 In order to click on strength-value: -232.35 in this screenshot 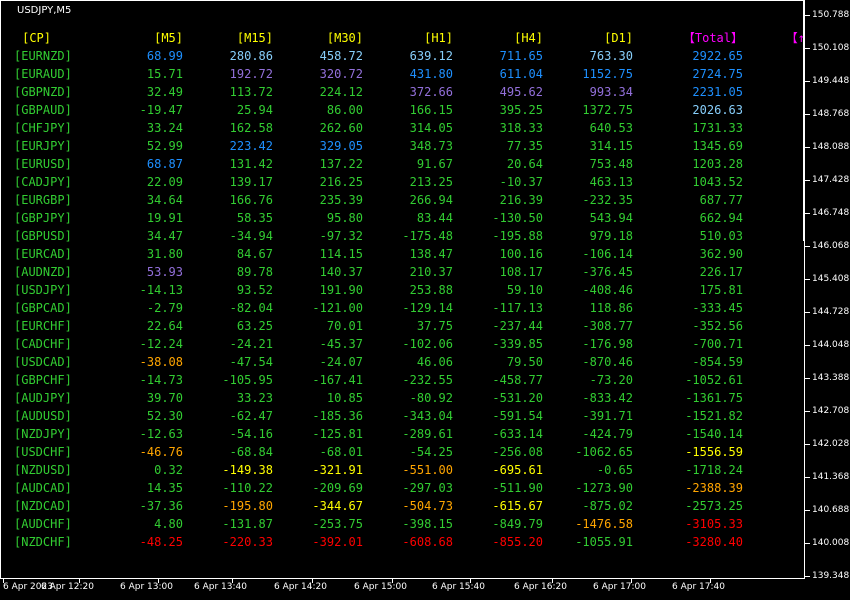, I will do `click(607, 200)`.